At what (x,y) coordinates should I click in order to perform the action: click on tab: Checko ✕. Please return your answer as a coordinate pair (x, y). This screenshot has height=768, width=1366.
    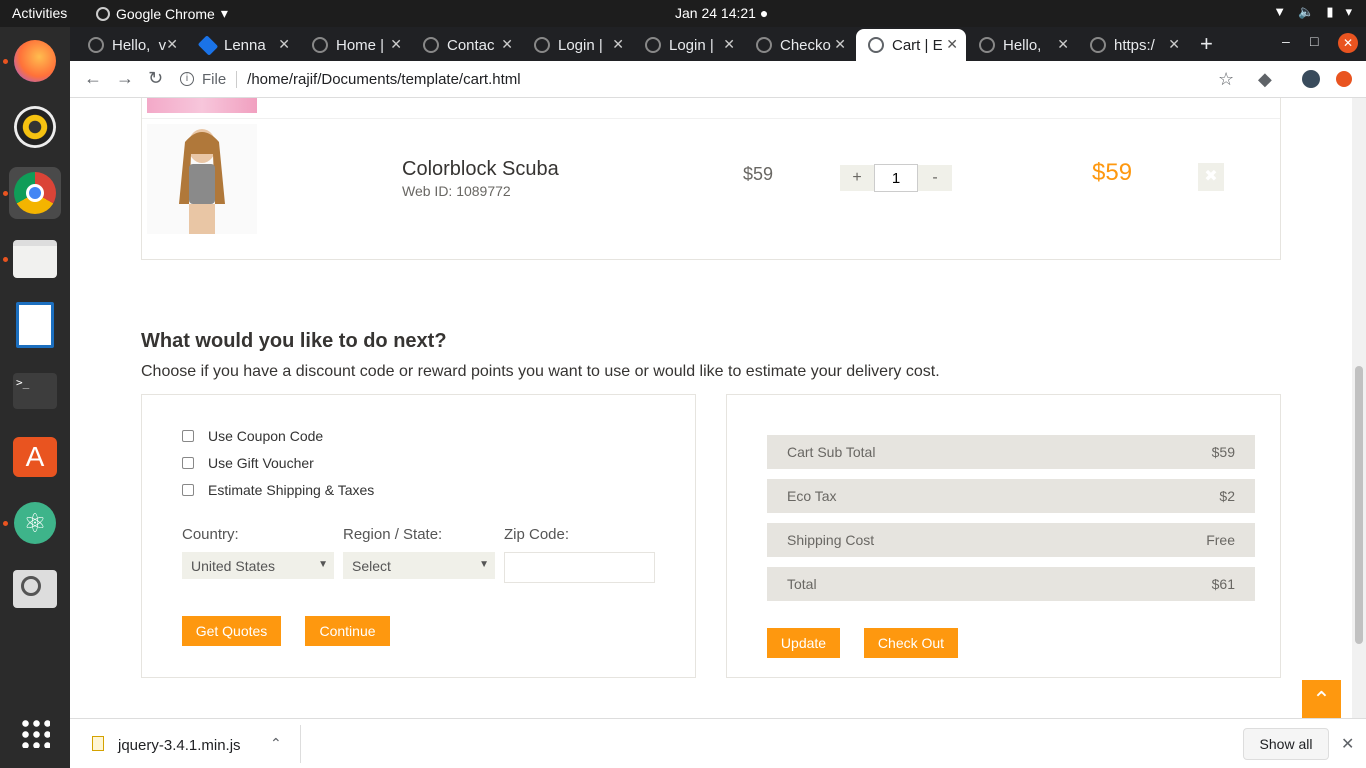
    Looking at the image, I should click on (799, 45).